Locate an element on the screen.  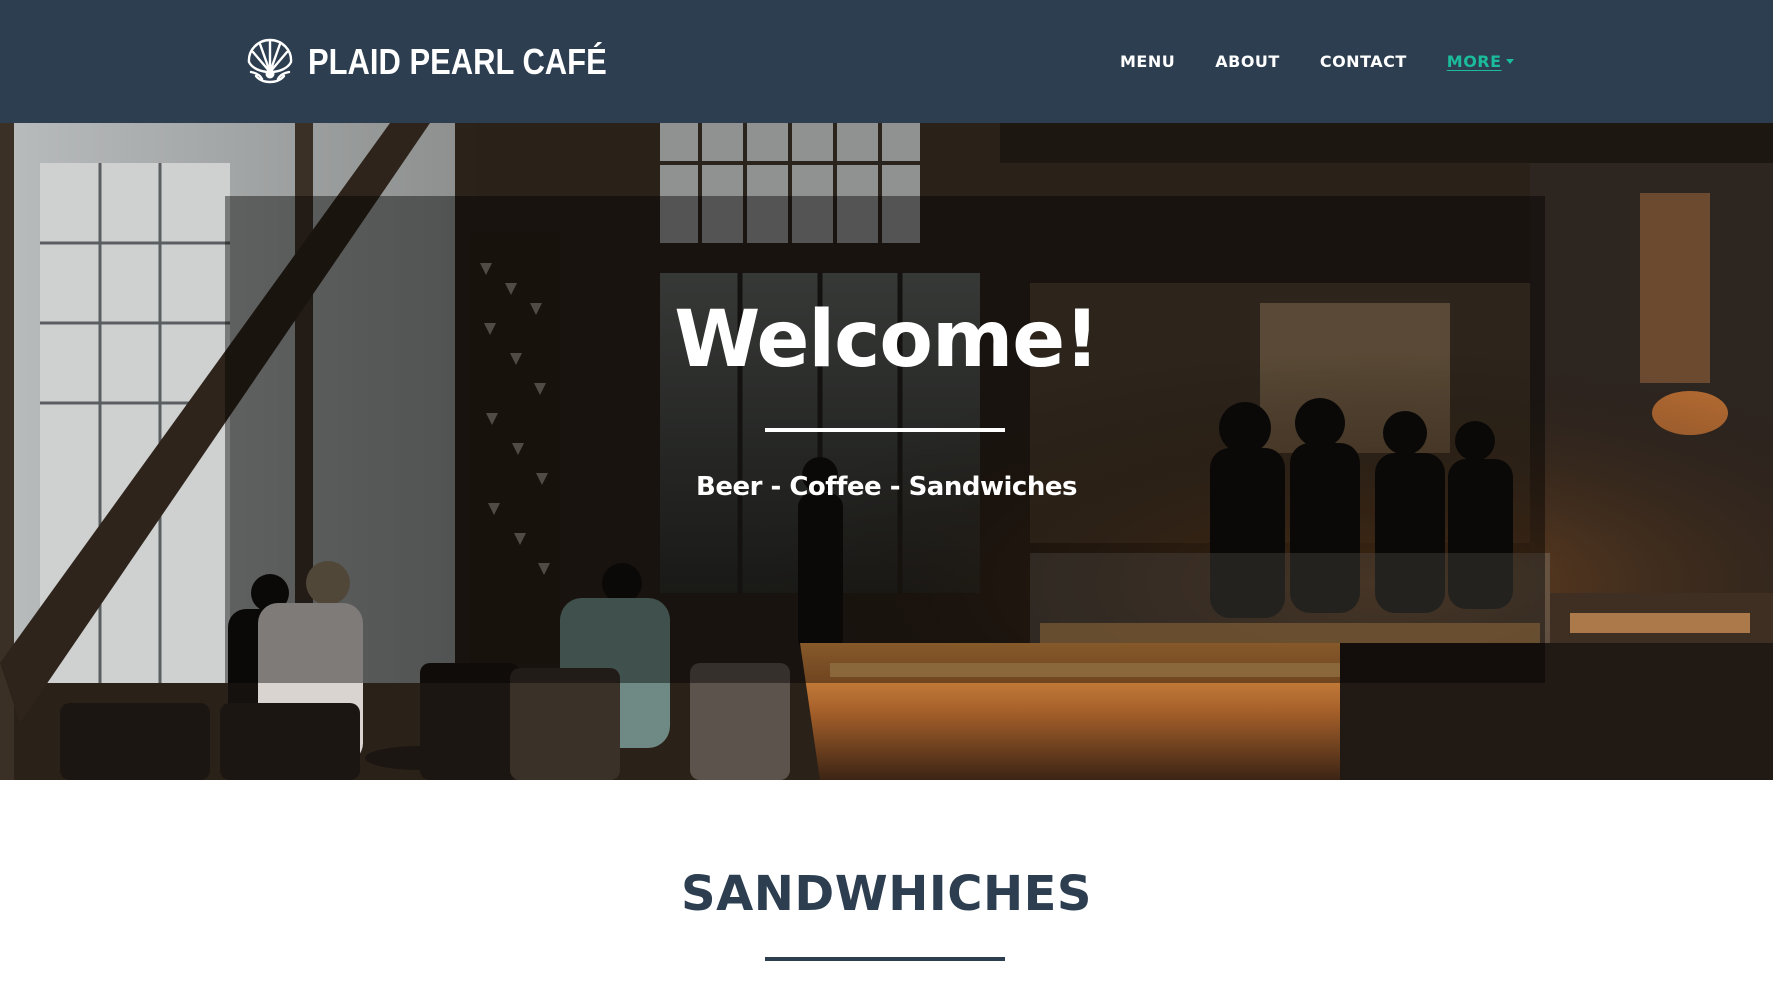
caret-down-icon is located at coordinates (1509, 61).